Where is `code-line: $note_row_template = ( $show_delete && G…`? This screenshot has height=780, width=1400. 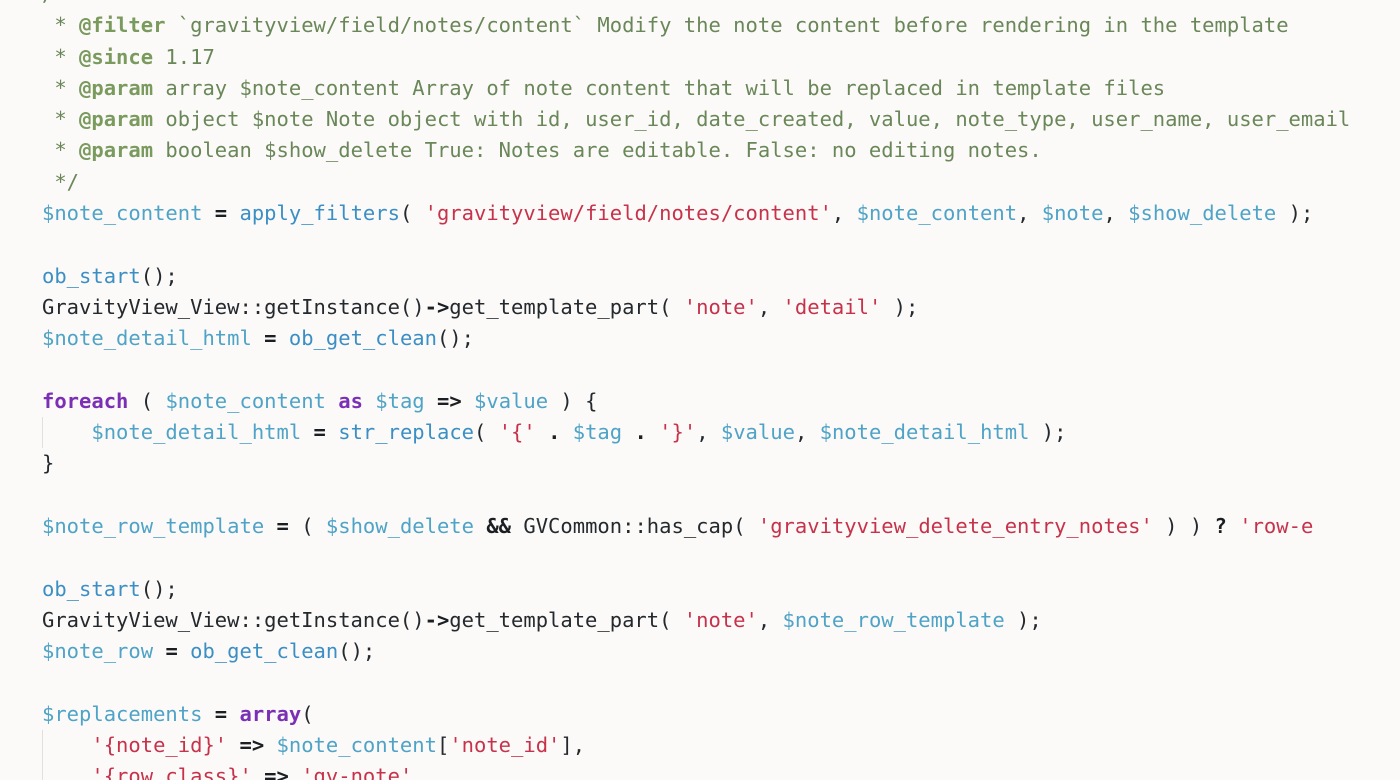
code-line: $note_row_template = ( $show_delete && G… is located at coordinates (700, 526).